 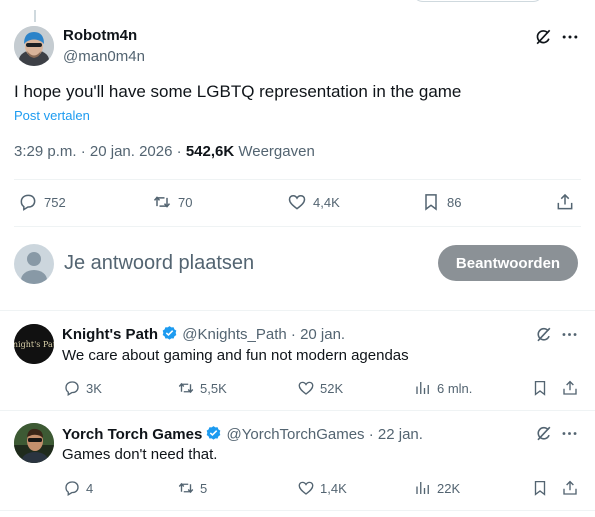 What do you see at coordinates (449, 488) in the screenshot?
I see `views-count: 22K` at bounding box center [449, 488].